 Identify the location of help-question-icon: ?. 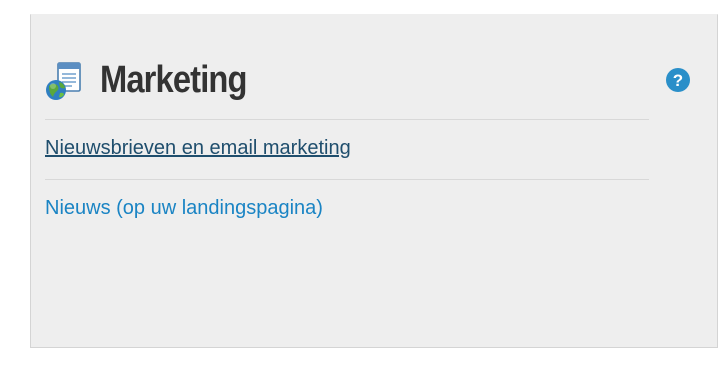
(678, 80).